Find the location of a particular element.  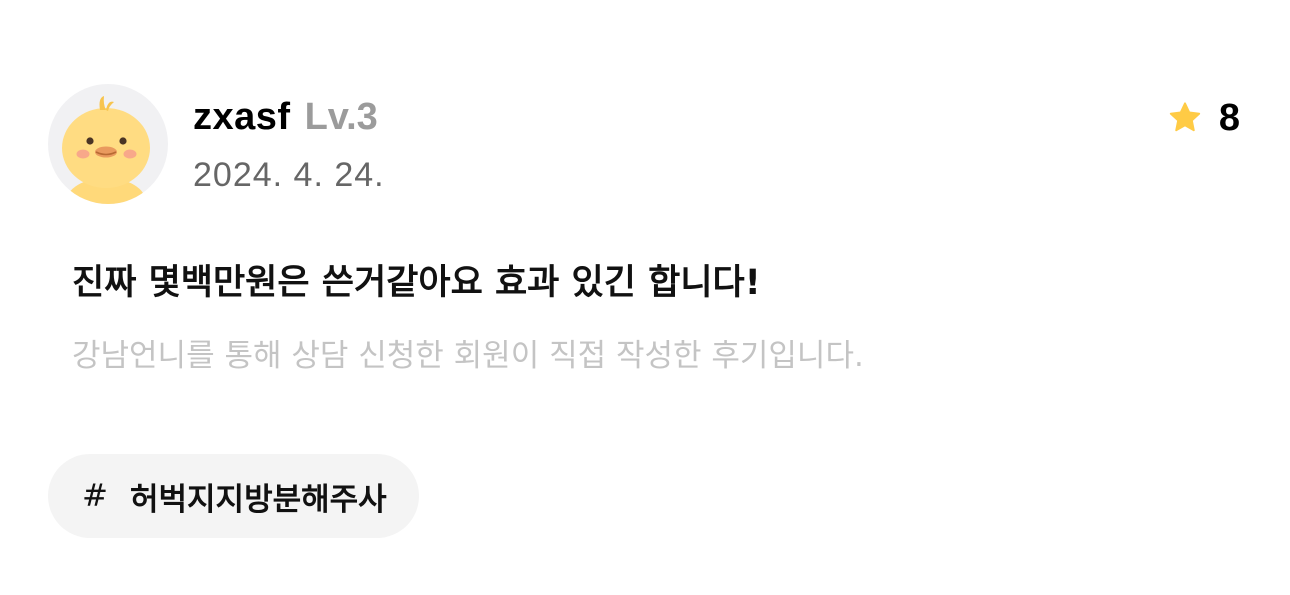

tag-chip: # 허벅지지방분해주사 is located at coordinates (233, 496).